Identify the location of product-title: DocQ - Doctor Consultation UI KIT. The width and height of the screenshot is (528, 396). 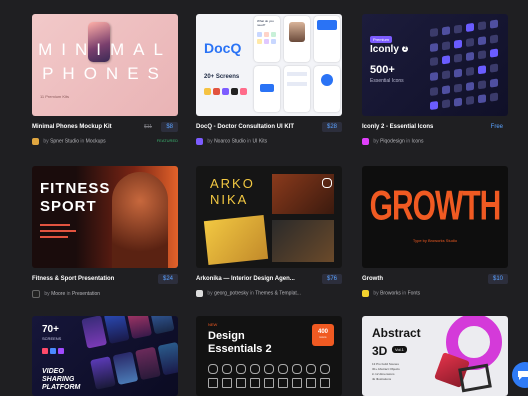
(245, 127).